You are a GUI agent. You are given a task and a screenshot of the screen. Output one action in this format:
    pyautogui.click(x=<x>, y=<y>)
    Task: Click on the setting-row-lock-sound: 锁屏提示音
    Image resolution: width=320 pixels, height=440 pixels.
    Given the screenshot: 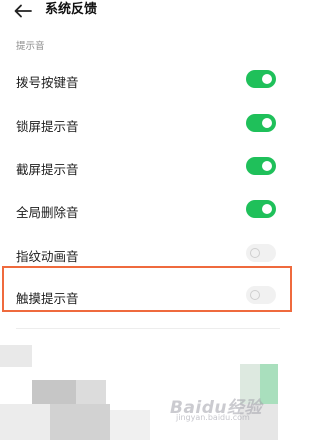 What is the action you would take?
    pyautogui.click(x=148, y=124)
    